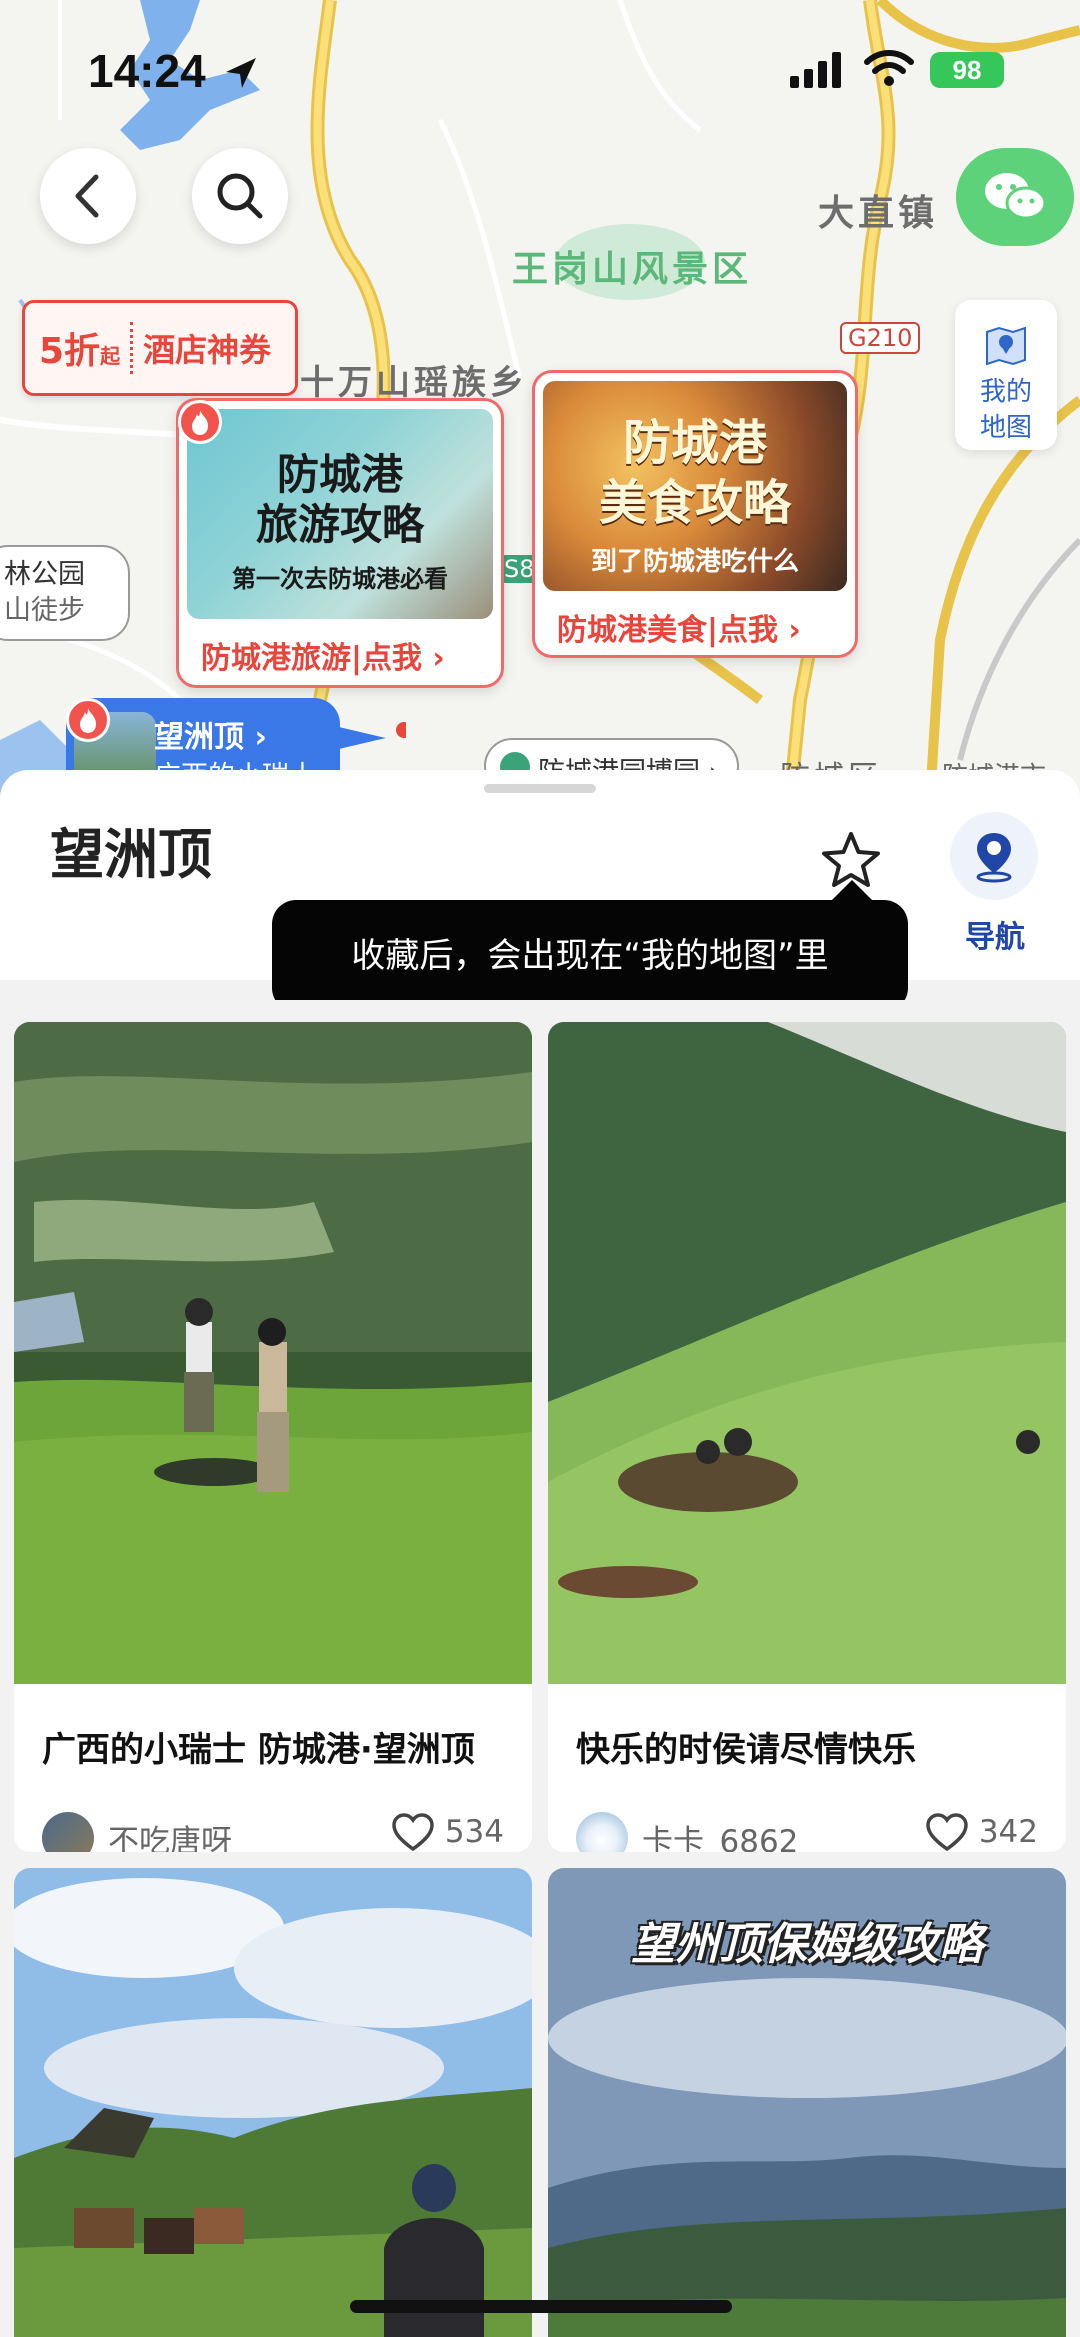  What do you see at coordinates (746, 1750) in the screenshot?
I see `note-title: 快乐的时侯请尽情快乐` at bounding box center [746, 1750].